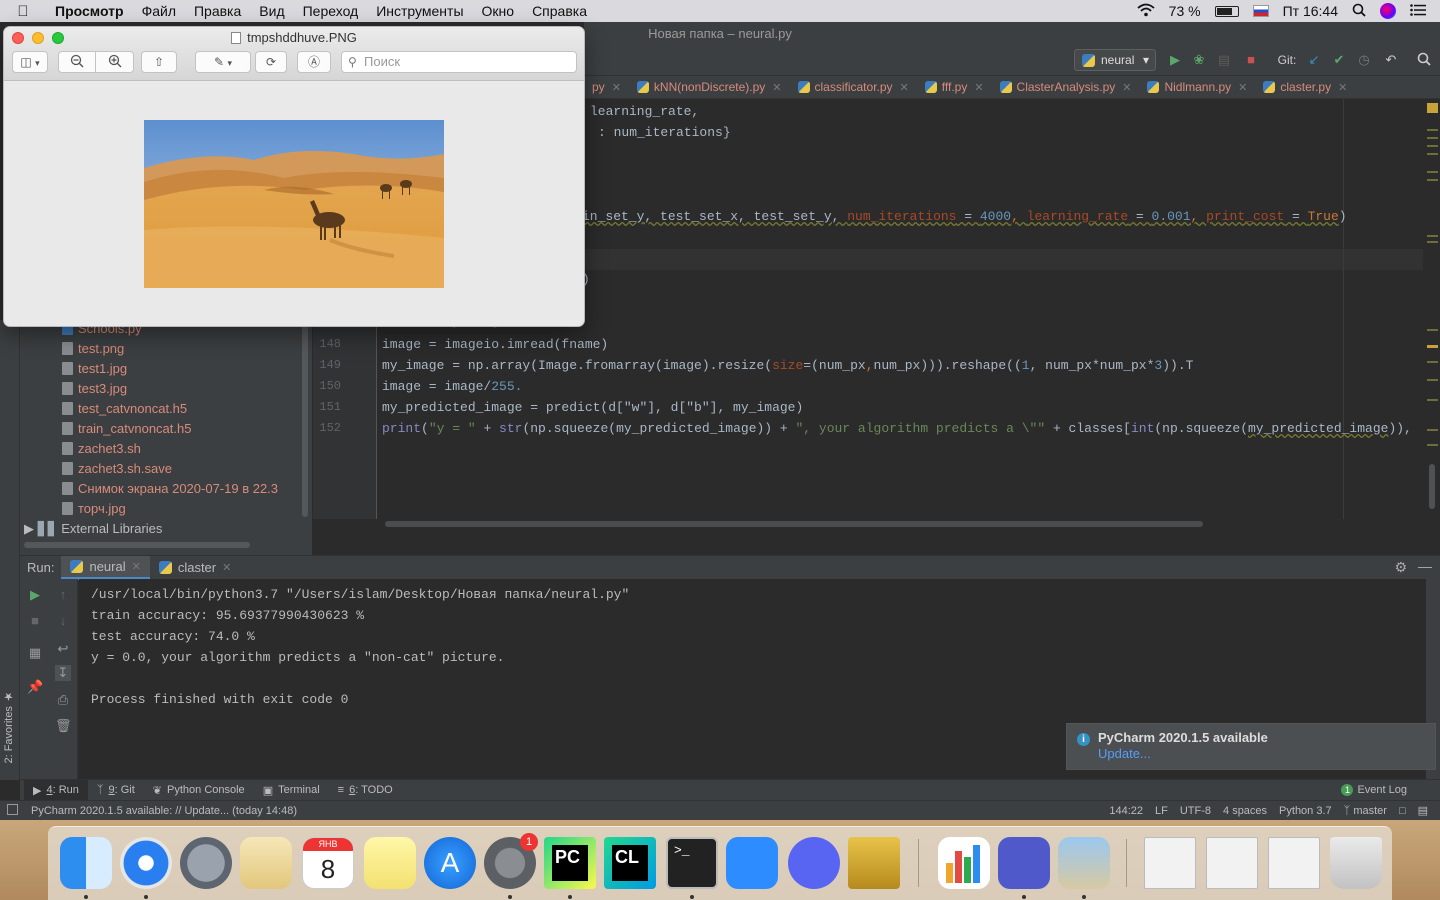 The width and height of the screenshot is (1440, 900). What do you see at coordinates (853, 87) in the screenshot?
I see `tab-classificator: classificator.py ✕` at bounding box center [853, 87].